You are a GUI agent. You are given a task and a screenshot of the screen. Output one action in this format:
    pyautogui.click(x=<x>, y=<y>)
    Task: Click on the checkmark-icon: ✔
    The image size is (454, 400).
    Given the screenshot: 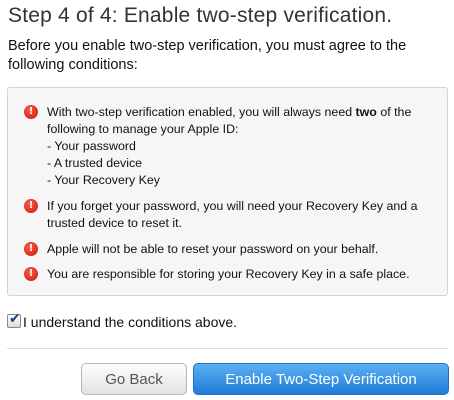 What is the action you would take?
    pyautogui.click(x=15, y=319)
    